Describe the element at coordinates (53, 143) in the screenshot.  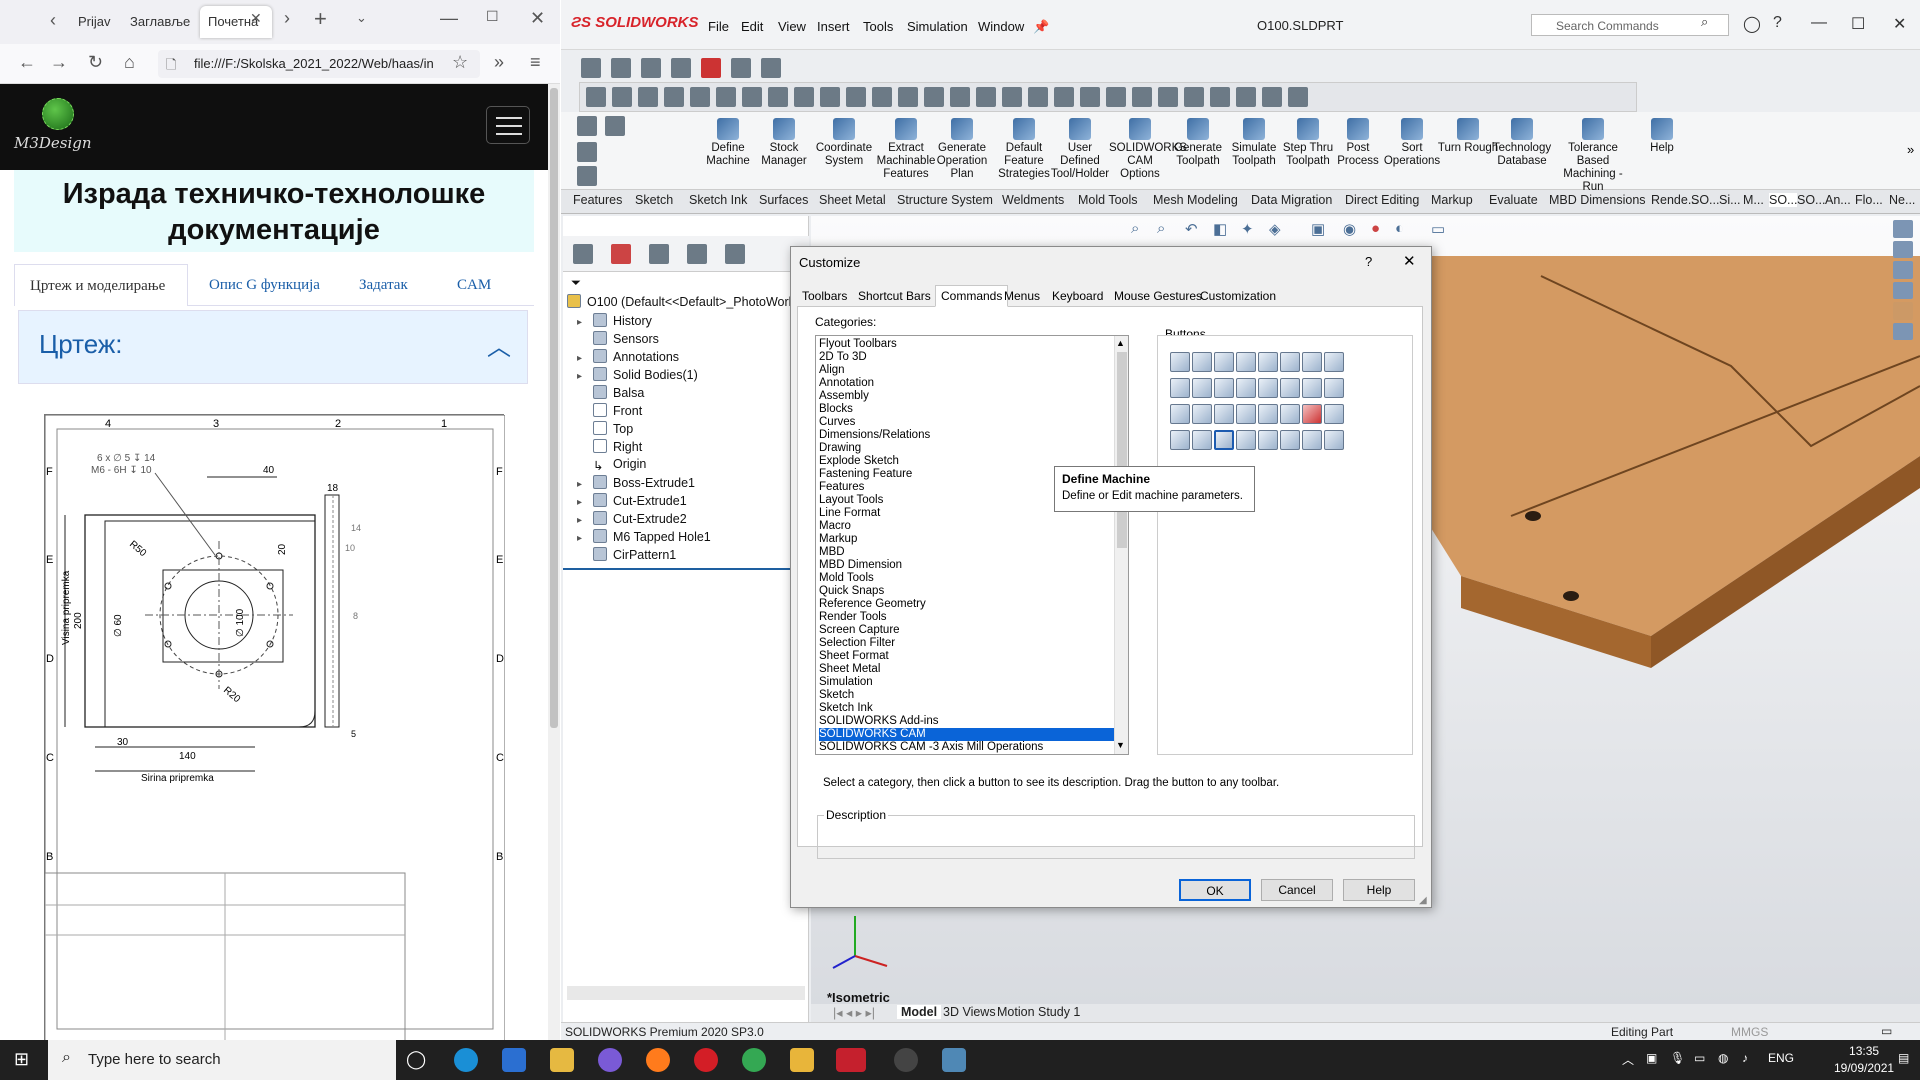
I see `logo-text: M3Design` at that location.